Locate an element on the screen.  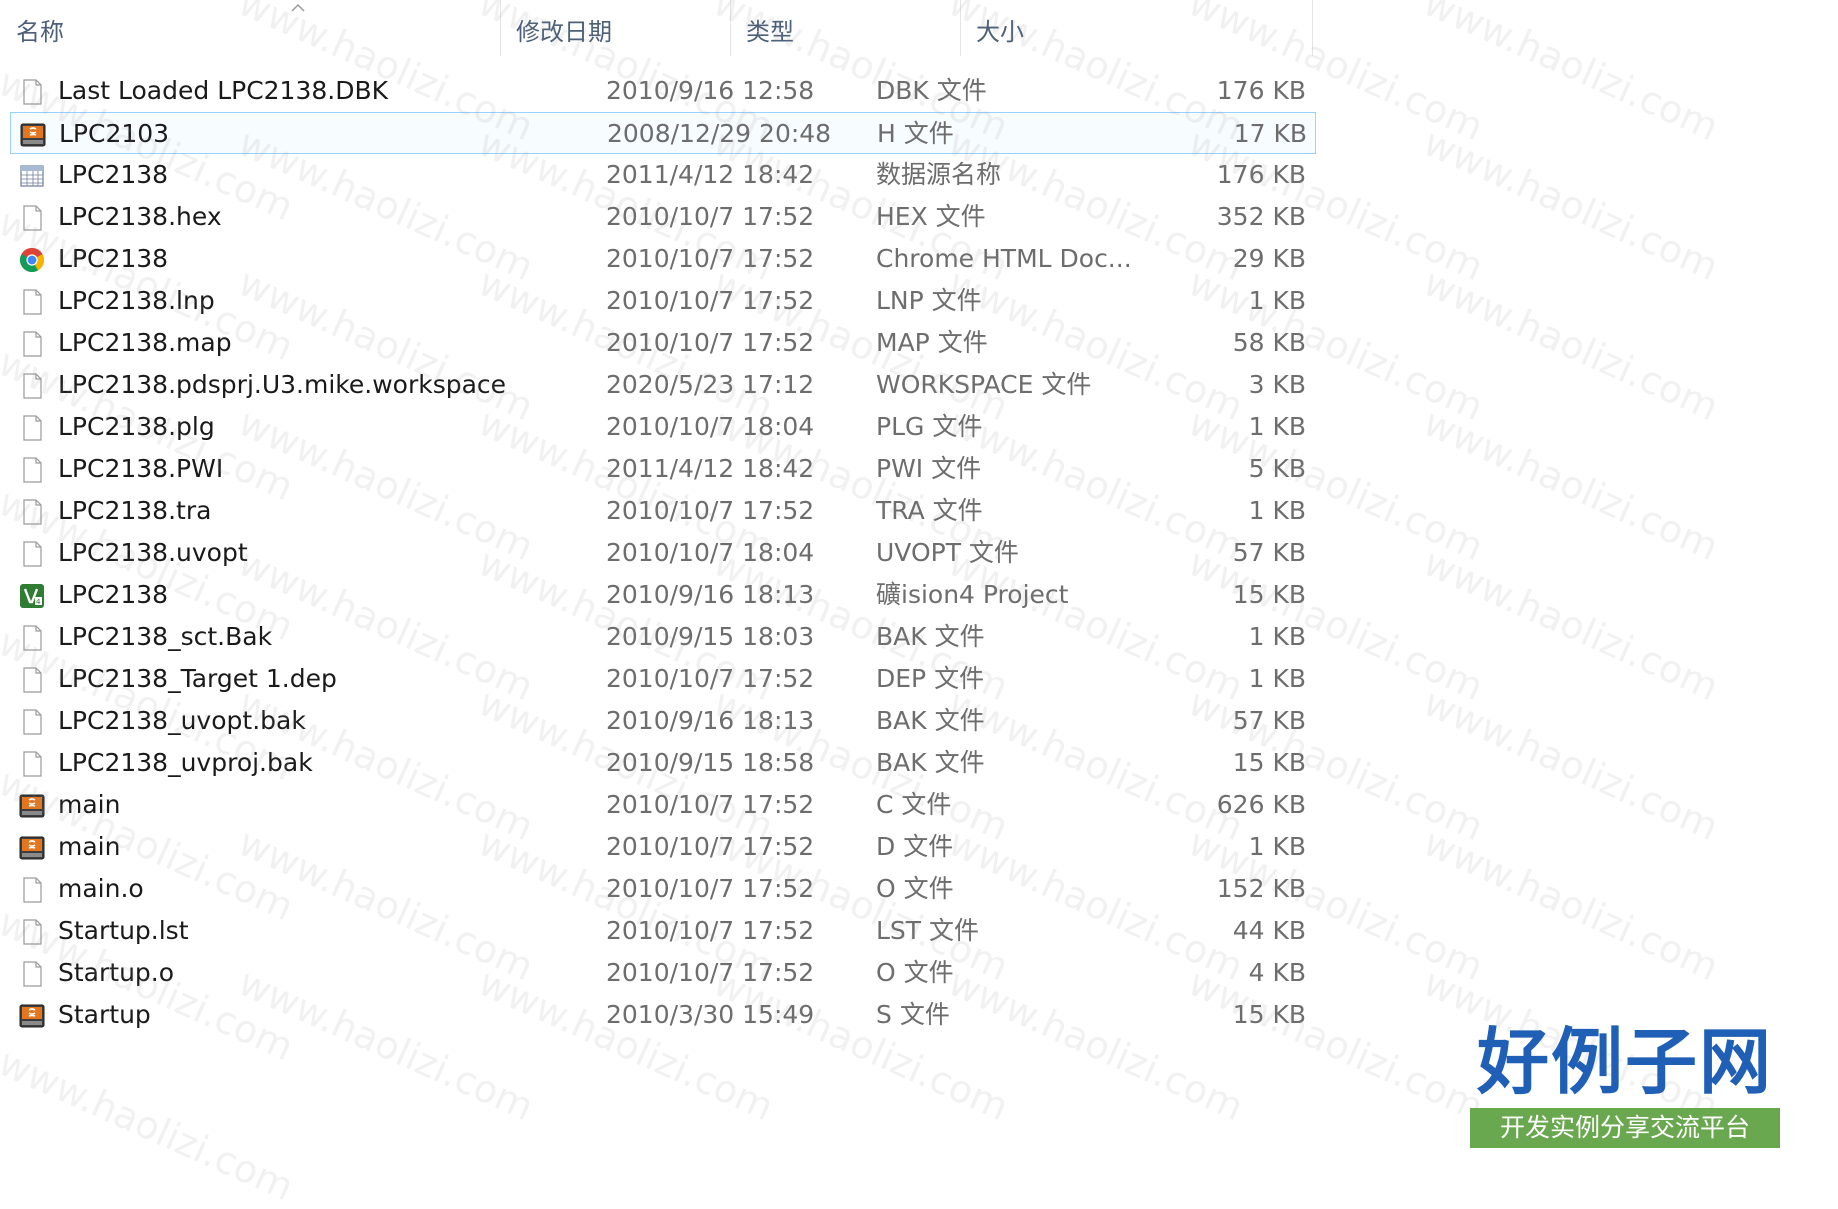
file-name: LPC2138.uvopt is located at coordinates (153, 552).